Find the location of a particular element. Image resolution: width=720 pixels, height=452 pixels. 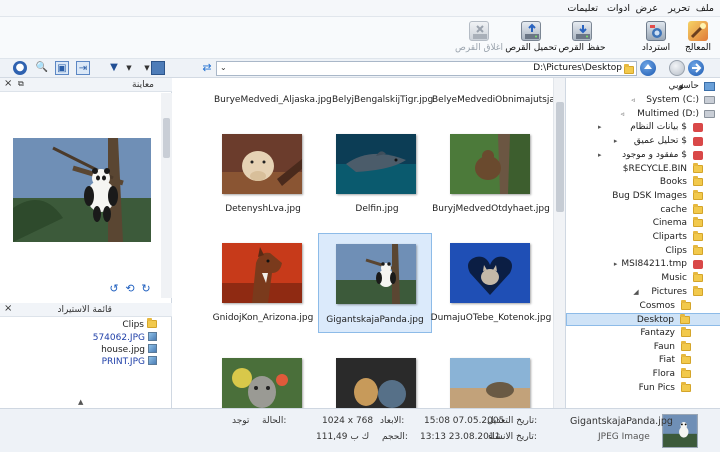

close-disk-button: اغلاق القرص is located at coordinates (479, 38).